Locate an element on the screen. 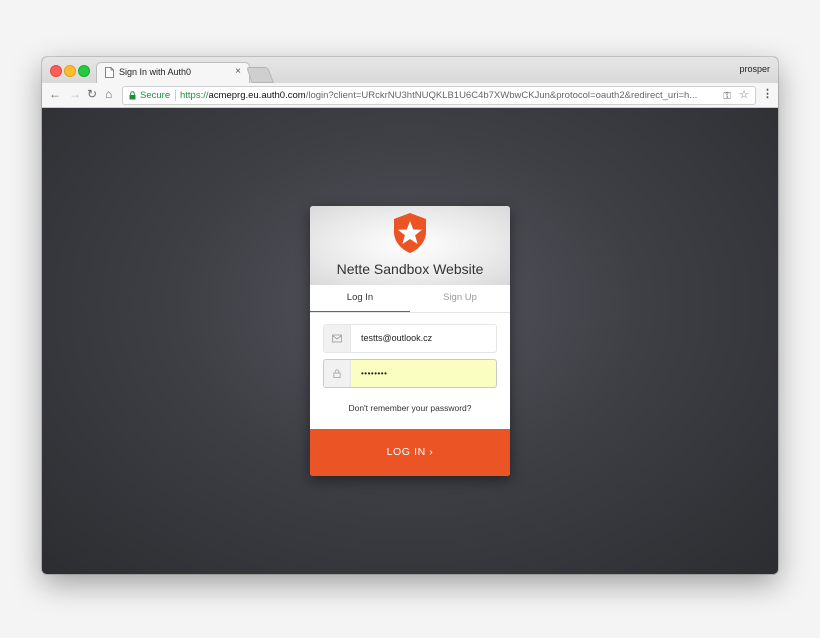 This screenshot has height=638, width=820. url-scheme: https:// is located at coordinates (194, 95).